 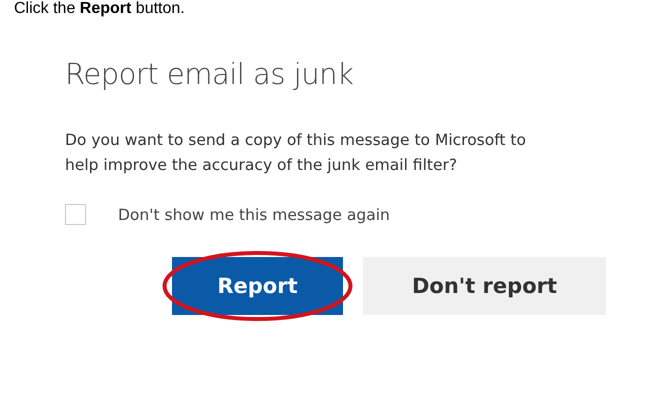 What do you see at coordinates (254, 215) in the screenshot?
I see `checkbox-label: Don't show me this message again` at bounding box center [254, 215].